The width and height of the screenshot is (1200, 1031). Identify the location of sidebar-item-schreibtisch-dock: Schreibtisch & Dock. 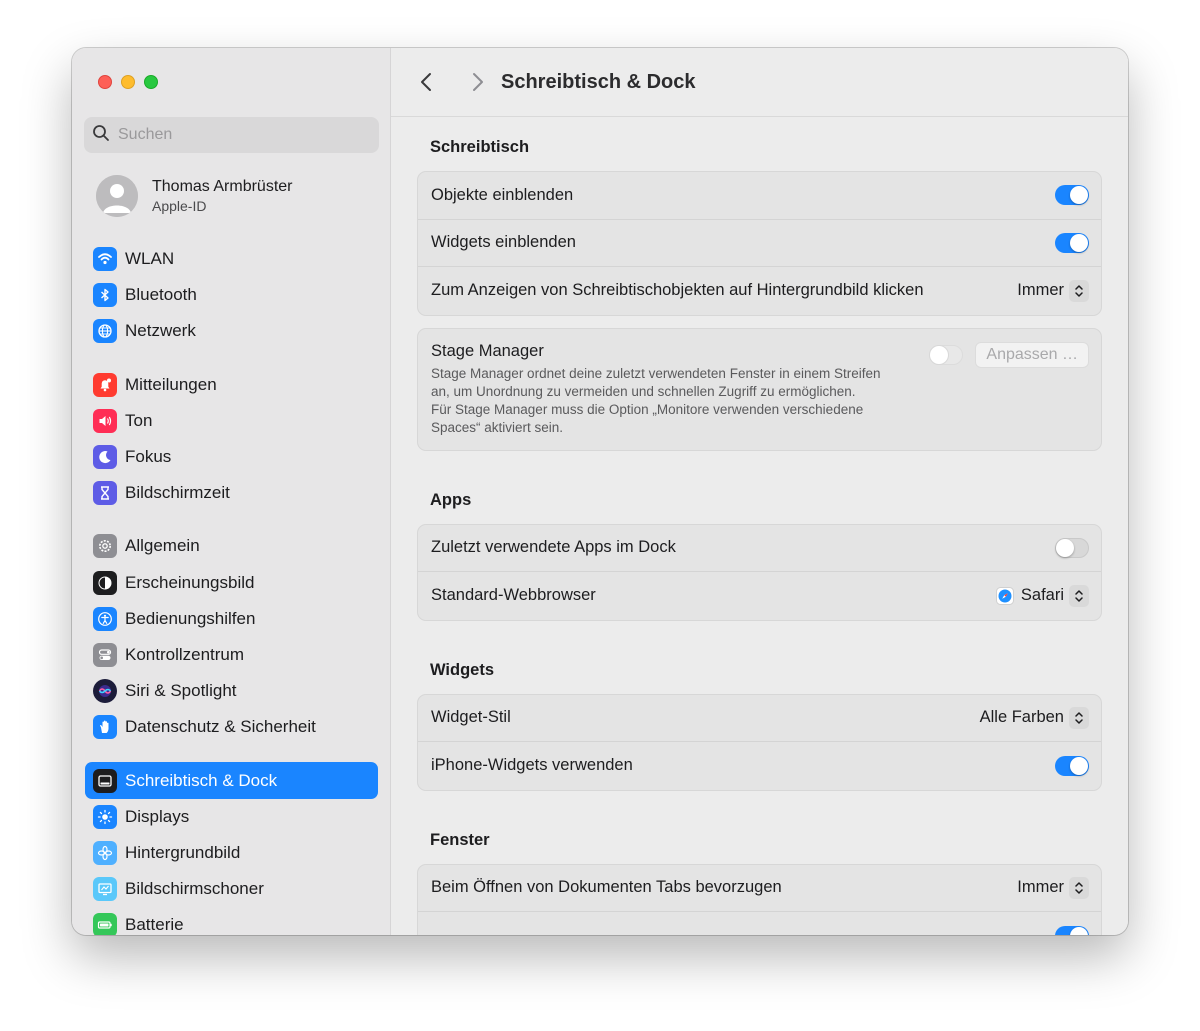
(231, 780).